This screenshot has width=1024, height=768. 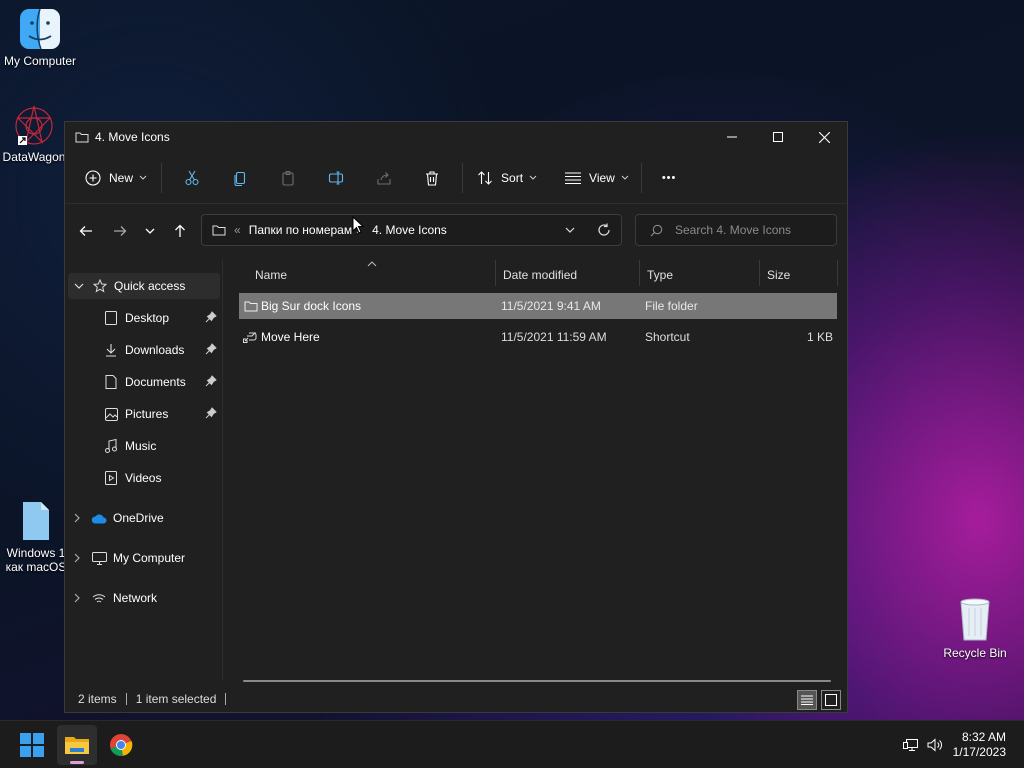 I want to click on maximize-button, so click(x=778, y=137).